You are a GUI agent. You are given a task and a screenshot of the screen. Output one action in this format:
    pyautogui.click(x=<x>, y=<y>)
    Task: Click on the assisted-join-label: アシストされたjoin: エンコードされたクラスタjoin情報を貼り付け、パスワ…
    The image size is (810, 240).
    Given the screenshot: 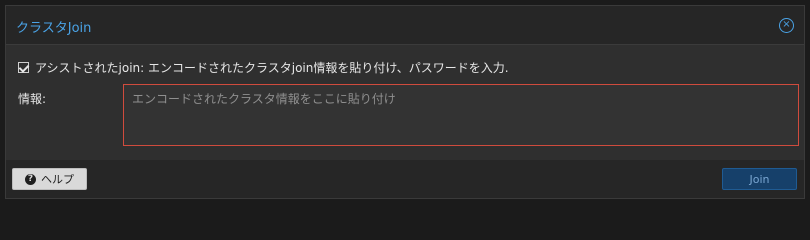 What is the action you would take?
    pyautogui.click(x=272, y=67)
    